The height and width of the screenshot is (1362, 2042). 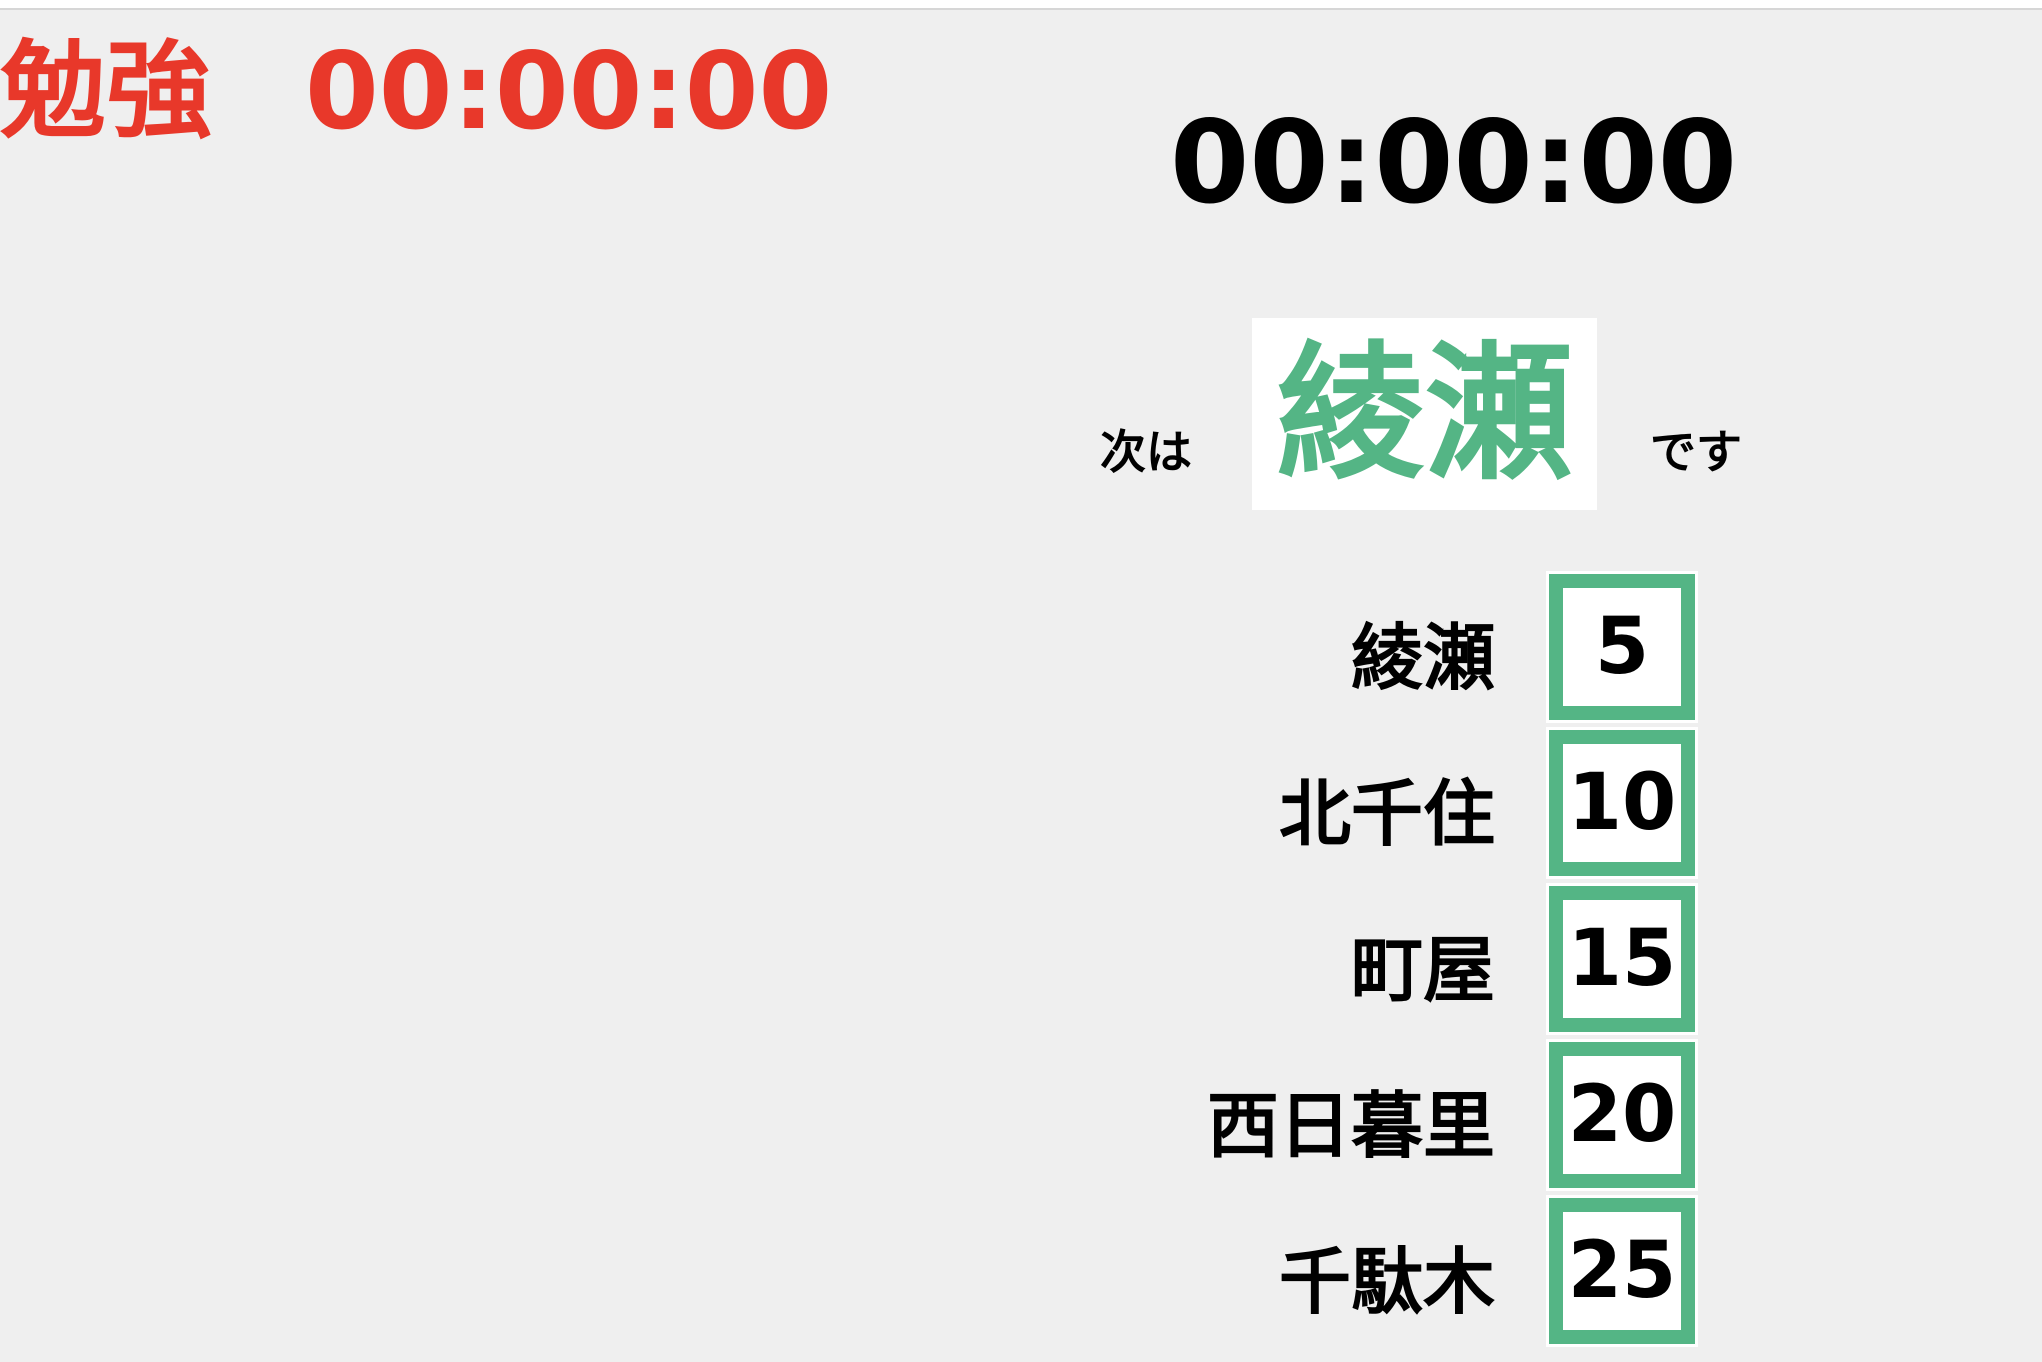 I want to click on minute-value: 20, so click(x=1622, y=1115).